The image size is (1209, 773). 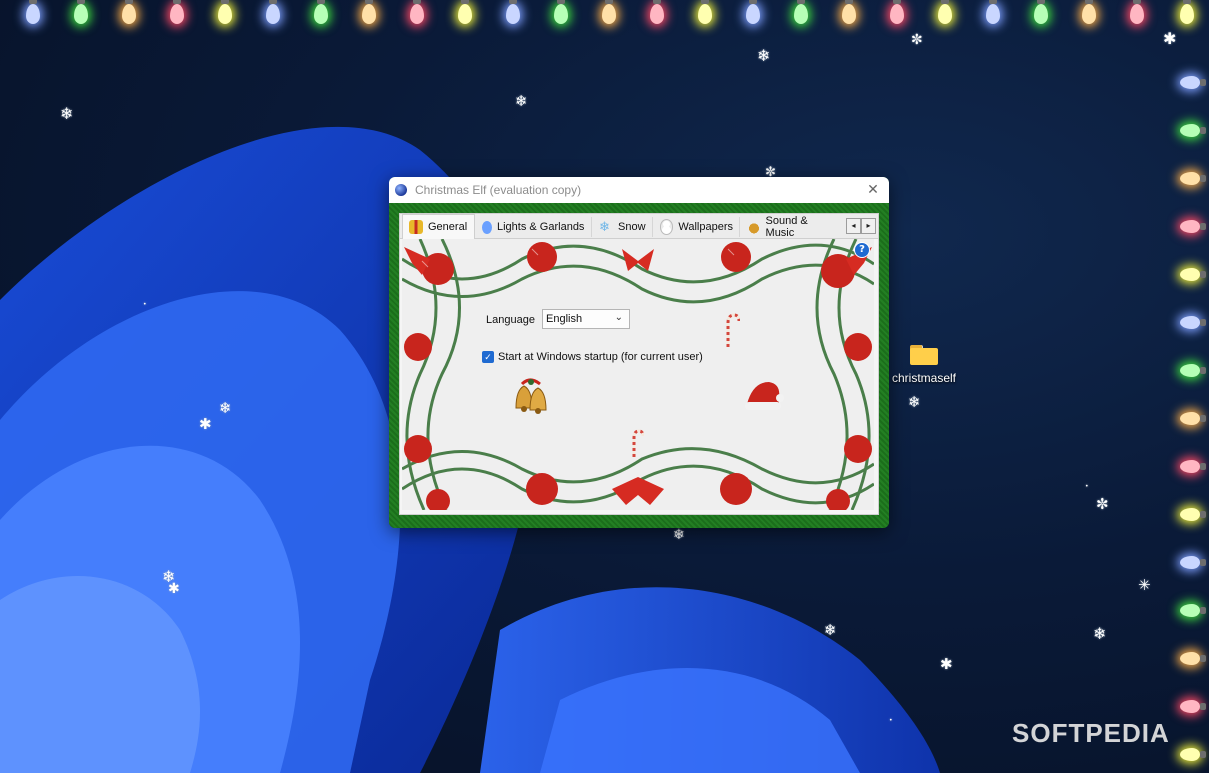 What do you see at coordinates (1144, 585) in the screenshot?
I see `snowflake-icon: ✳` at bounding box center [1144, 585].